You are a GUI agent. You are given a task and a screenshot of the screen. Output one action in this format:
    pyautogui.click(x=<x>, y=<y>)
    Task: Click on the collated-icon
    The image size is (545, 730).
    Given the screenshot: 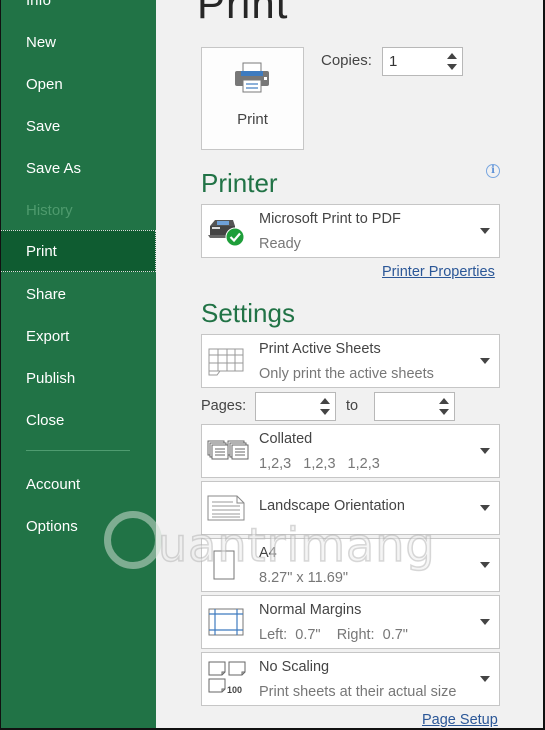 What is the action you would take?
    pyautogui.click(x=228, y=450)
    